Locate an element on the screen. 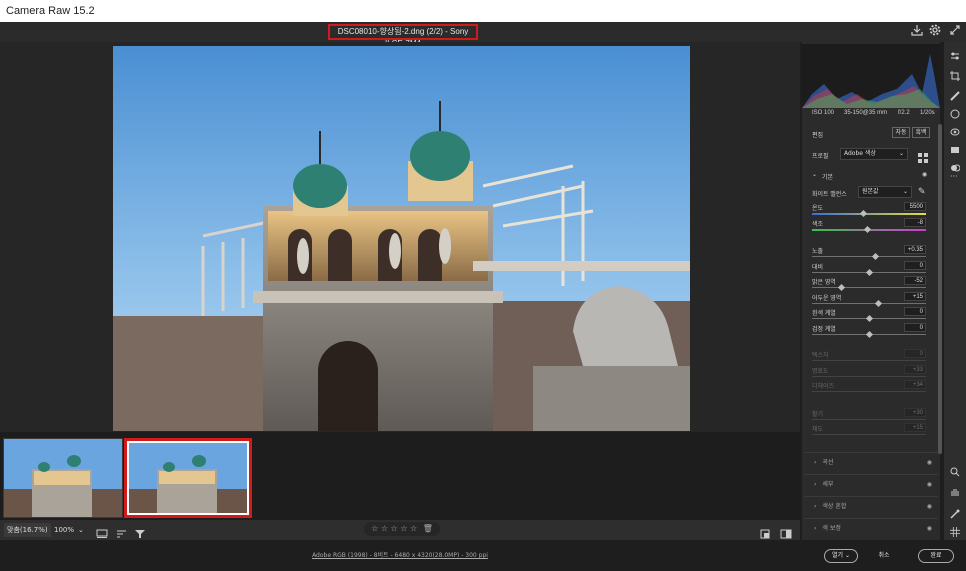 This screenshot has height=571, width=966. white-balance-value: 원본값 is located at coordinates (870, 191).